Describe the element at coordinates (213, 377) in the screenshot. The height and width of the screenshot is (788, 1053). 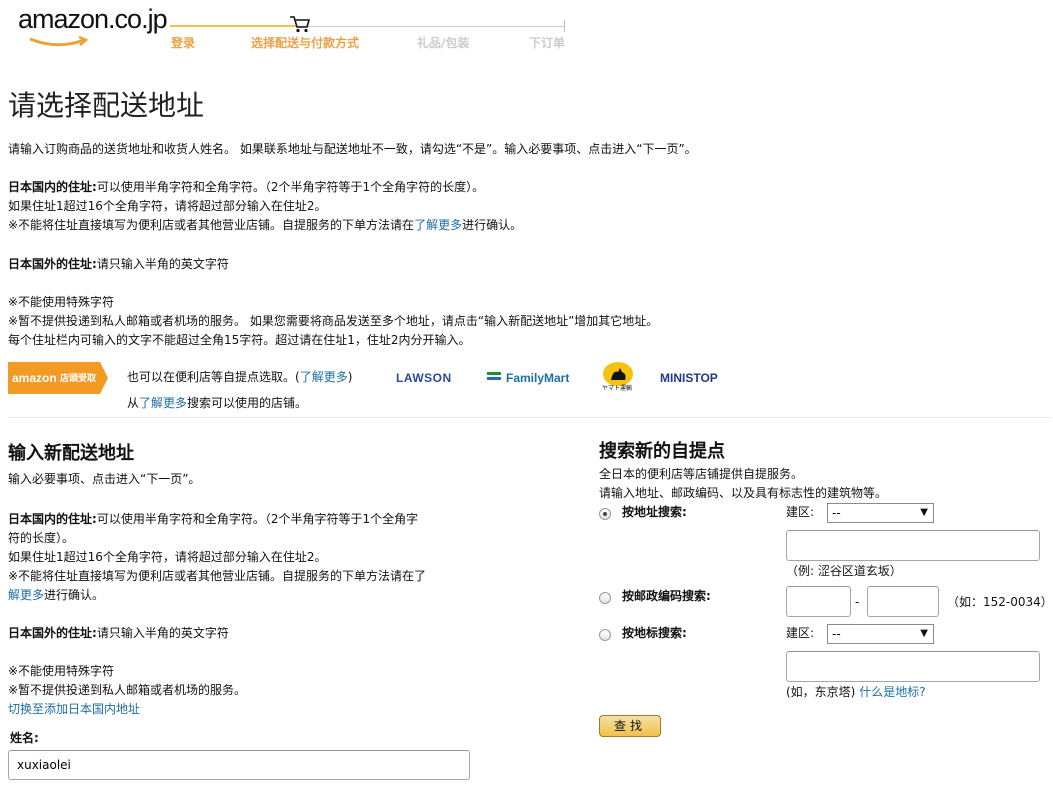
I see `pickup-line1-text: 也可以在便利店等自提点选取。(` at that location.